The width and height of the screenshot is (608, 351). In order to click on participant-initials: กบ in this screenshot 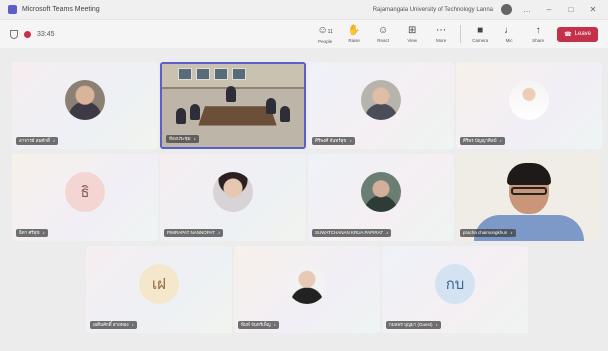, I will do `click(455, 284)`.